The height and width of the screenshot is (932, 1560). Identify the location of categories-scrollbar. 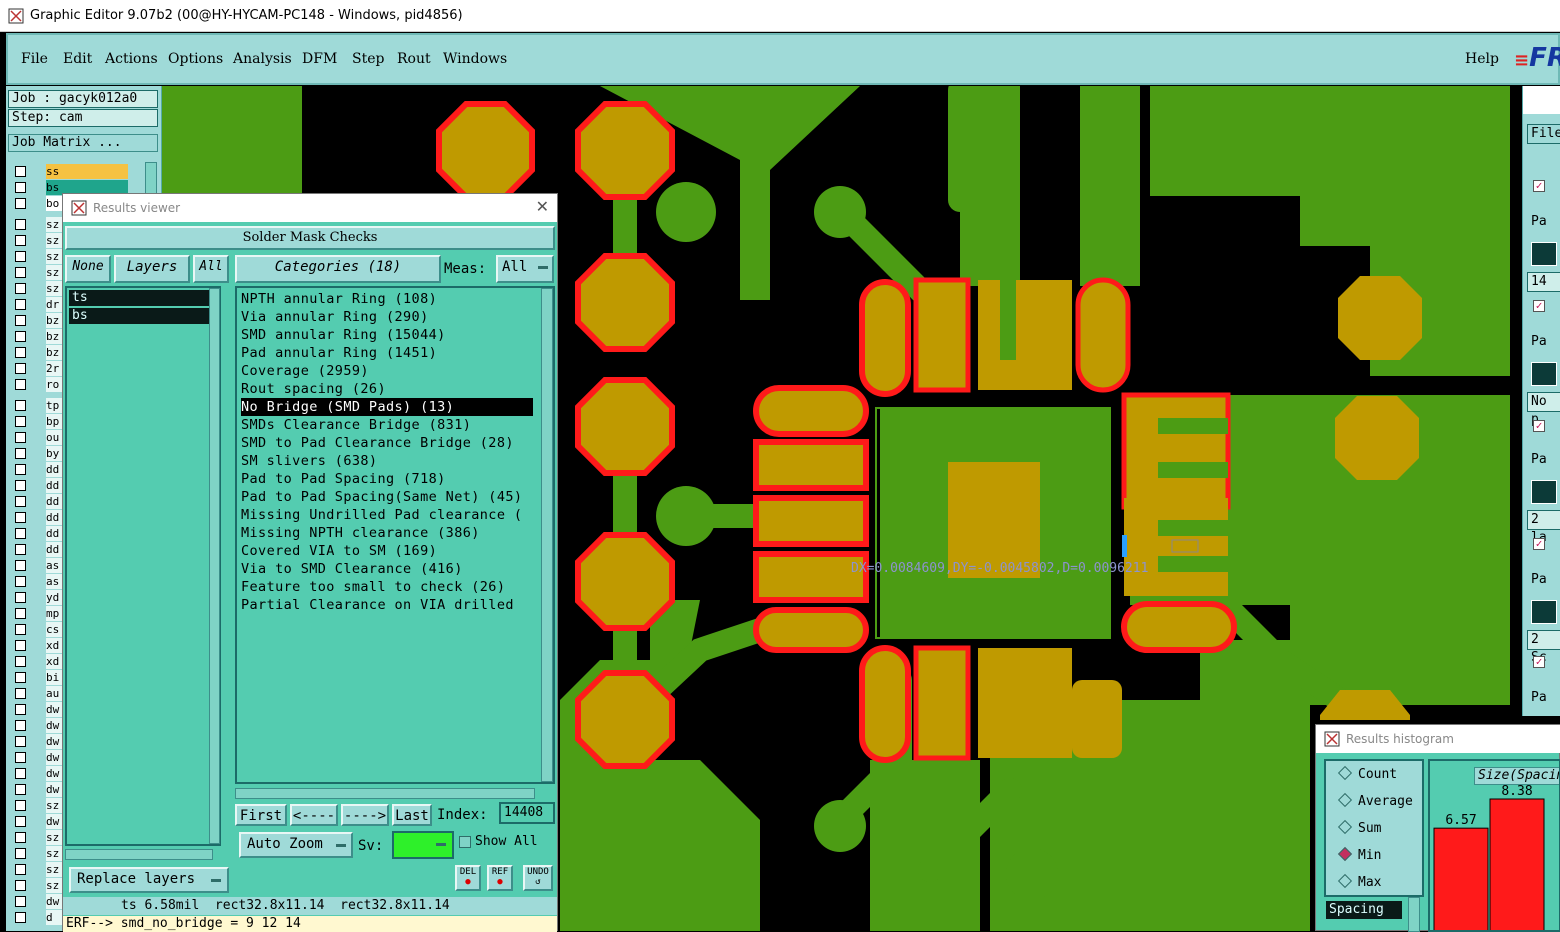
(547, 535).